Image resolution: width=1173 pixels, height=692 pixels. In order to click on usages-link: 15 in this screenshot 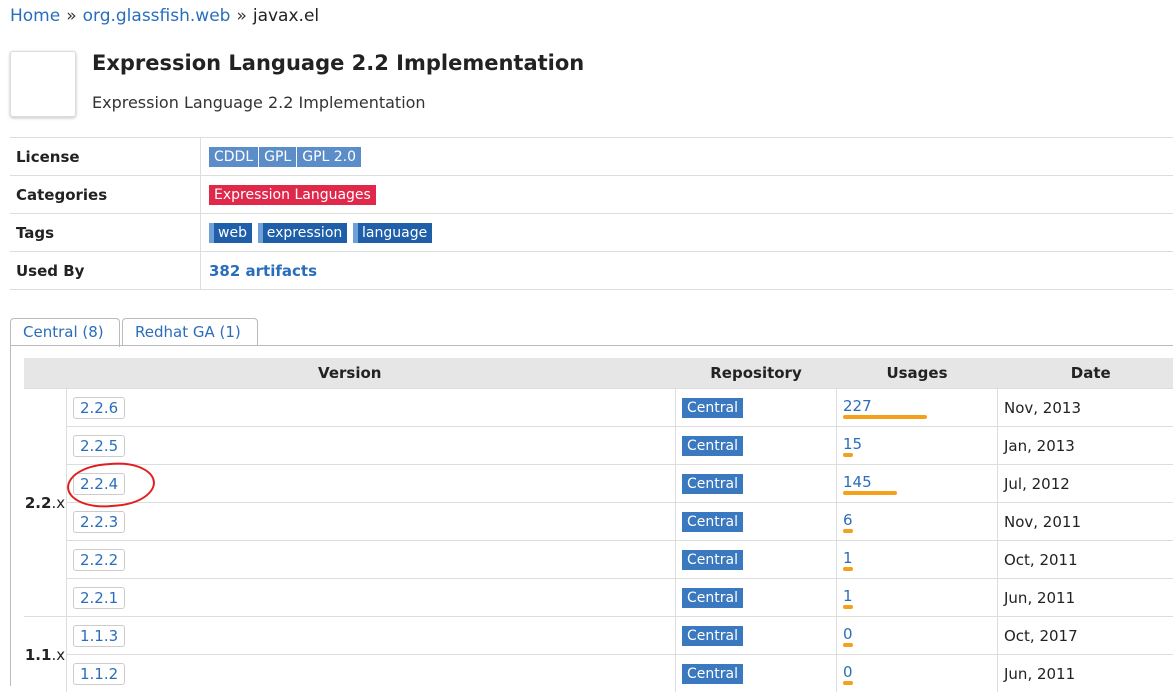, I will do `click(917, 444)`.